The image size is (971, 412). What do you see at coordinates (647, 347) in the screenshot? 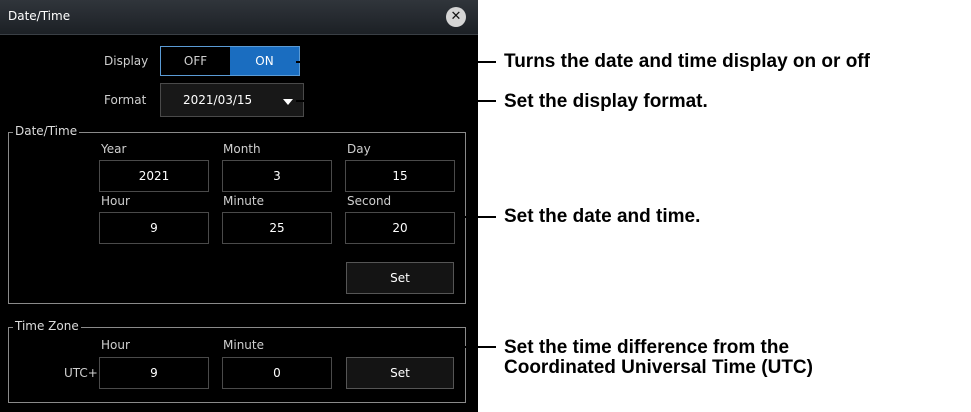
I see `annotation-timezone-1: Set the time difference from the` at bounding box center [647, 347].